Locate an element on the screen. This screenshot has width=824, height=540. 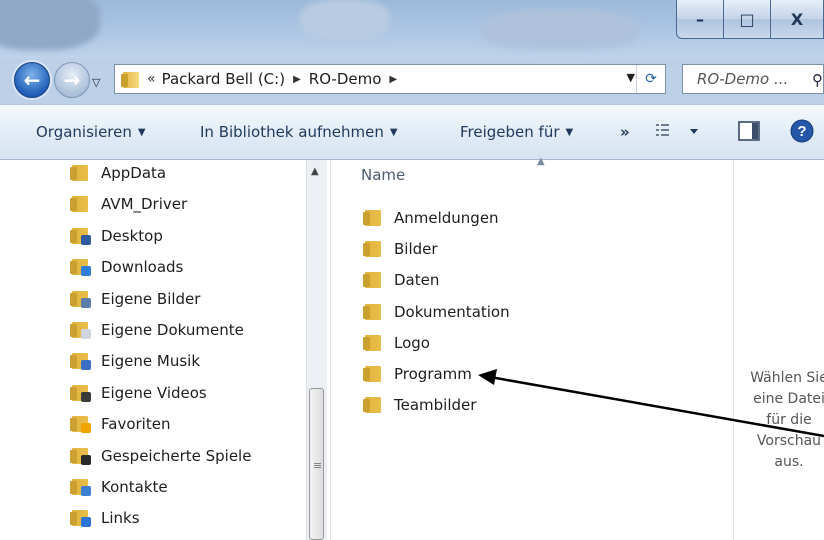
arrow-head-icon is located at coordinates (487, 377).